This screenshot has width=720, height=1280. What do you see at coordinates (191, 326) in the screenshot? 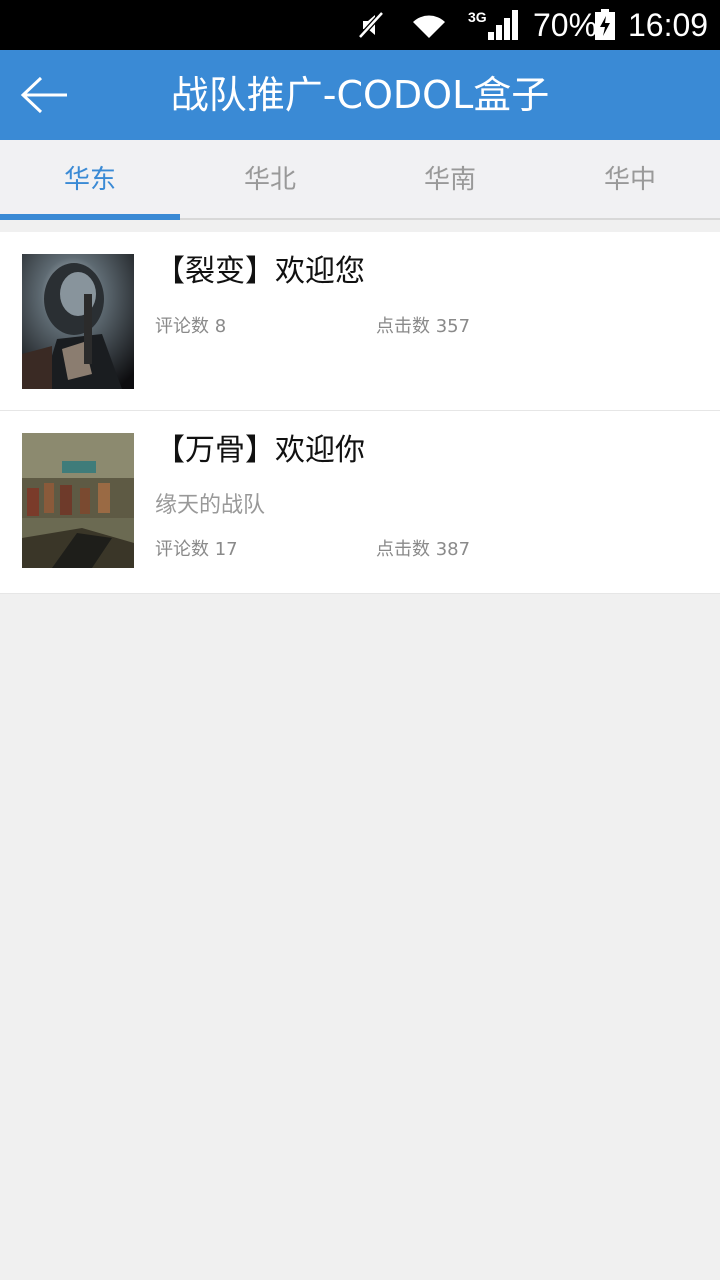
I see `comment-count: 评论数 8` at bounding box center [191, 326].